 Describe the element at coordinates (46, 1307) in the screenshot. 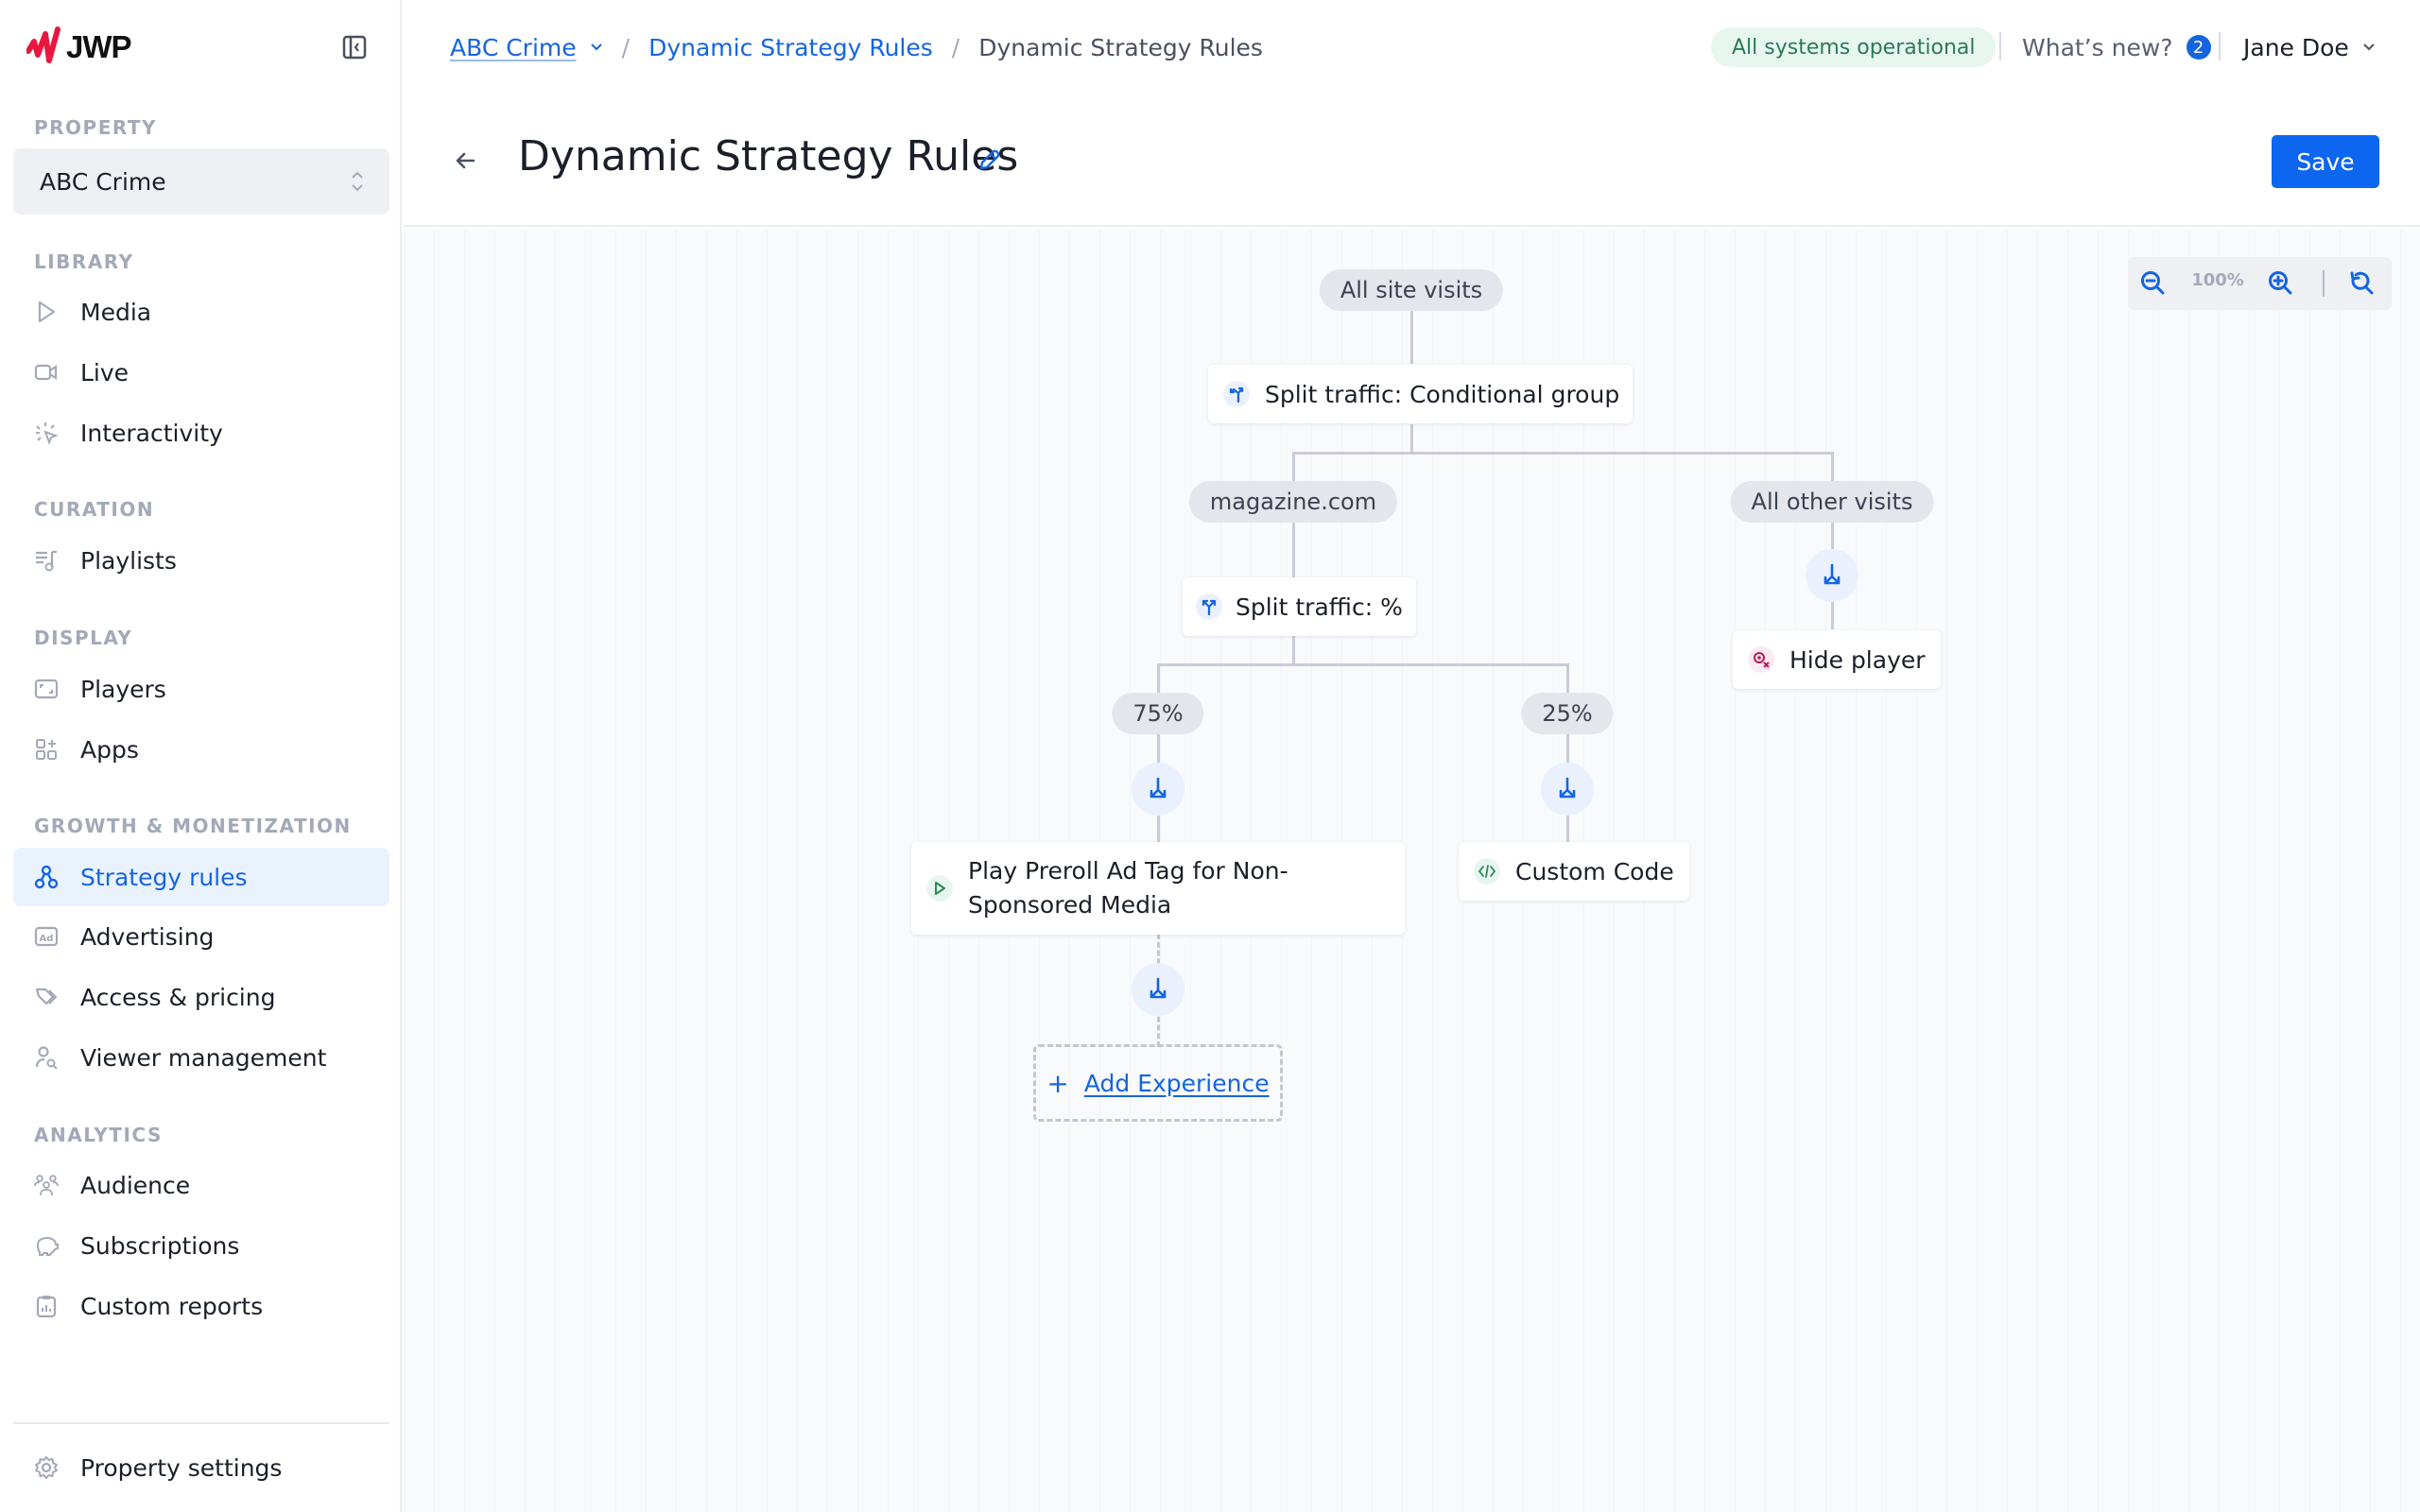

I see `clipboard-chart-icon` at that location.